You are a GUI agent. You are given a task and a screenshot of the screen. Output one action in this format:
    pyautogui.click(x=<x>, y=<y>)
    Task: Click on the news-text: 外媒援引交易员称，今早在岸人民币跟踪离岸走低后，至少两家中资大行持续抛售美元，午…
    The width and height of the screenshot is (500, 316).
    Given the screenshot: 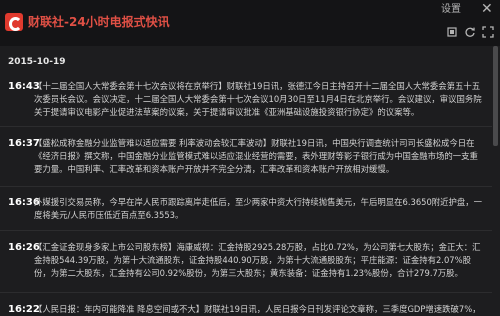 What is the action you would take?
    pyautogui.click(x=258, y=208)
    